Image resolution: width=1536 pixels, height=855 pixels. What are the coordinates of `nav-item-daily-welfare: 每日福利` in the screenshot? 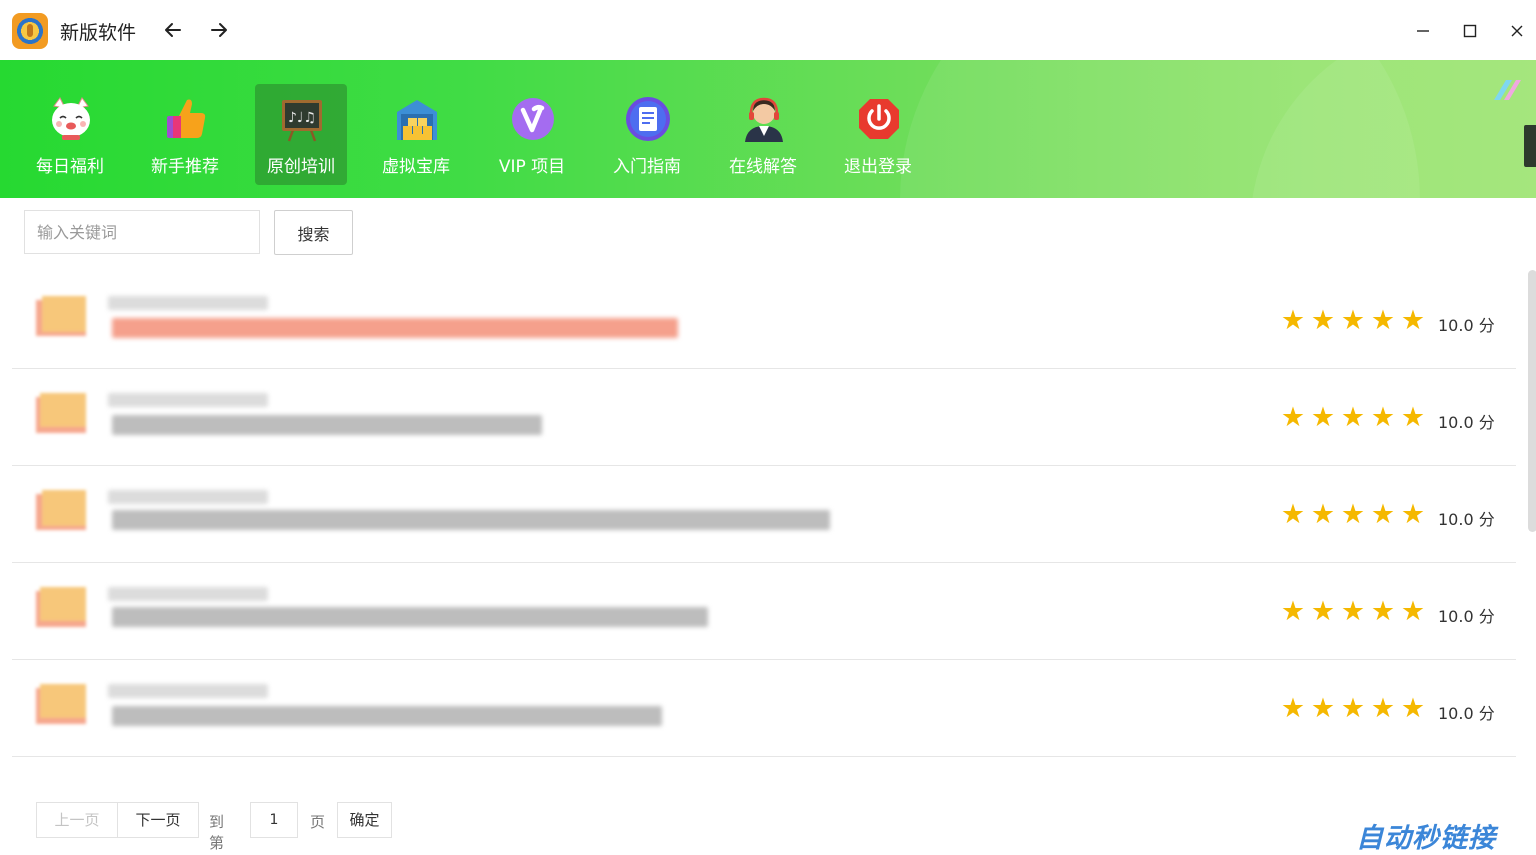 It's located at (70, 134).